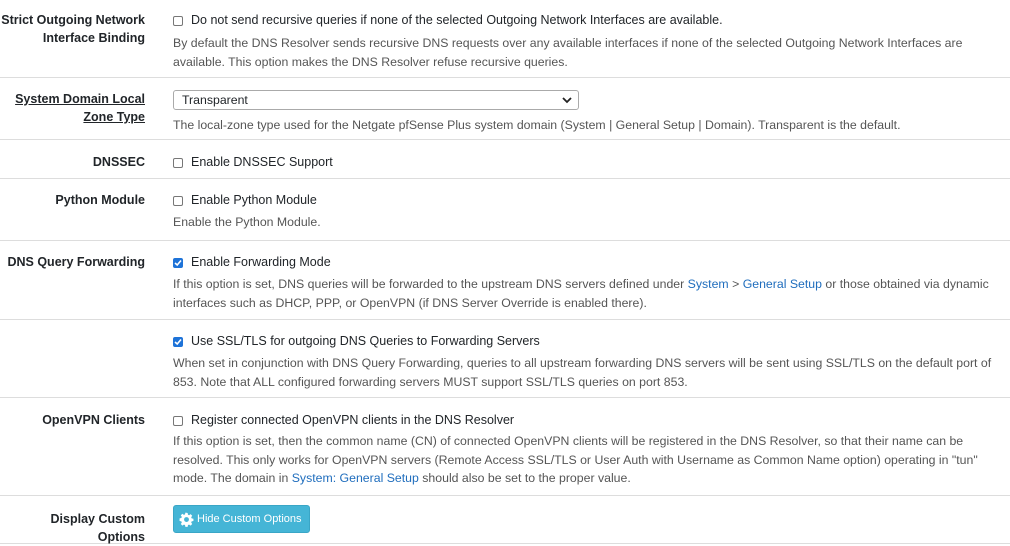 The image size is (1010, 546). I want to click on custom-options-label: Display Custom Options, so click(97, 528).